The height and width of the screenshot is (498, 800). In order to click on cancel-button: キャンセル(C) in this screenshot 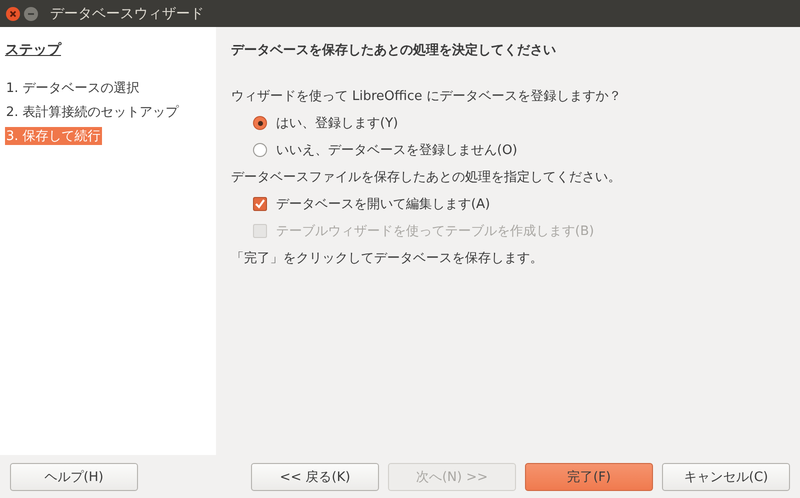, I will do `click(726, 476)`.